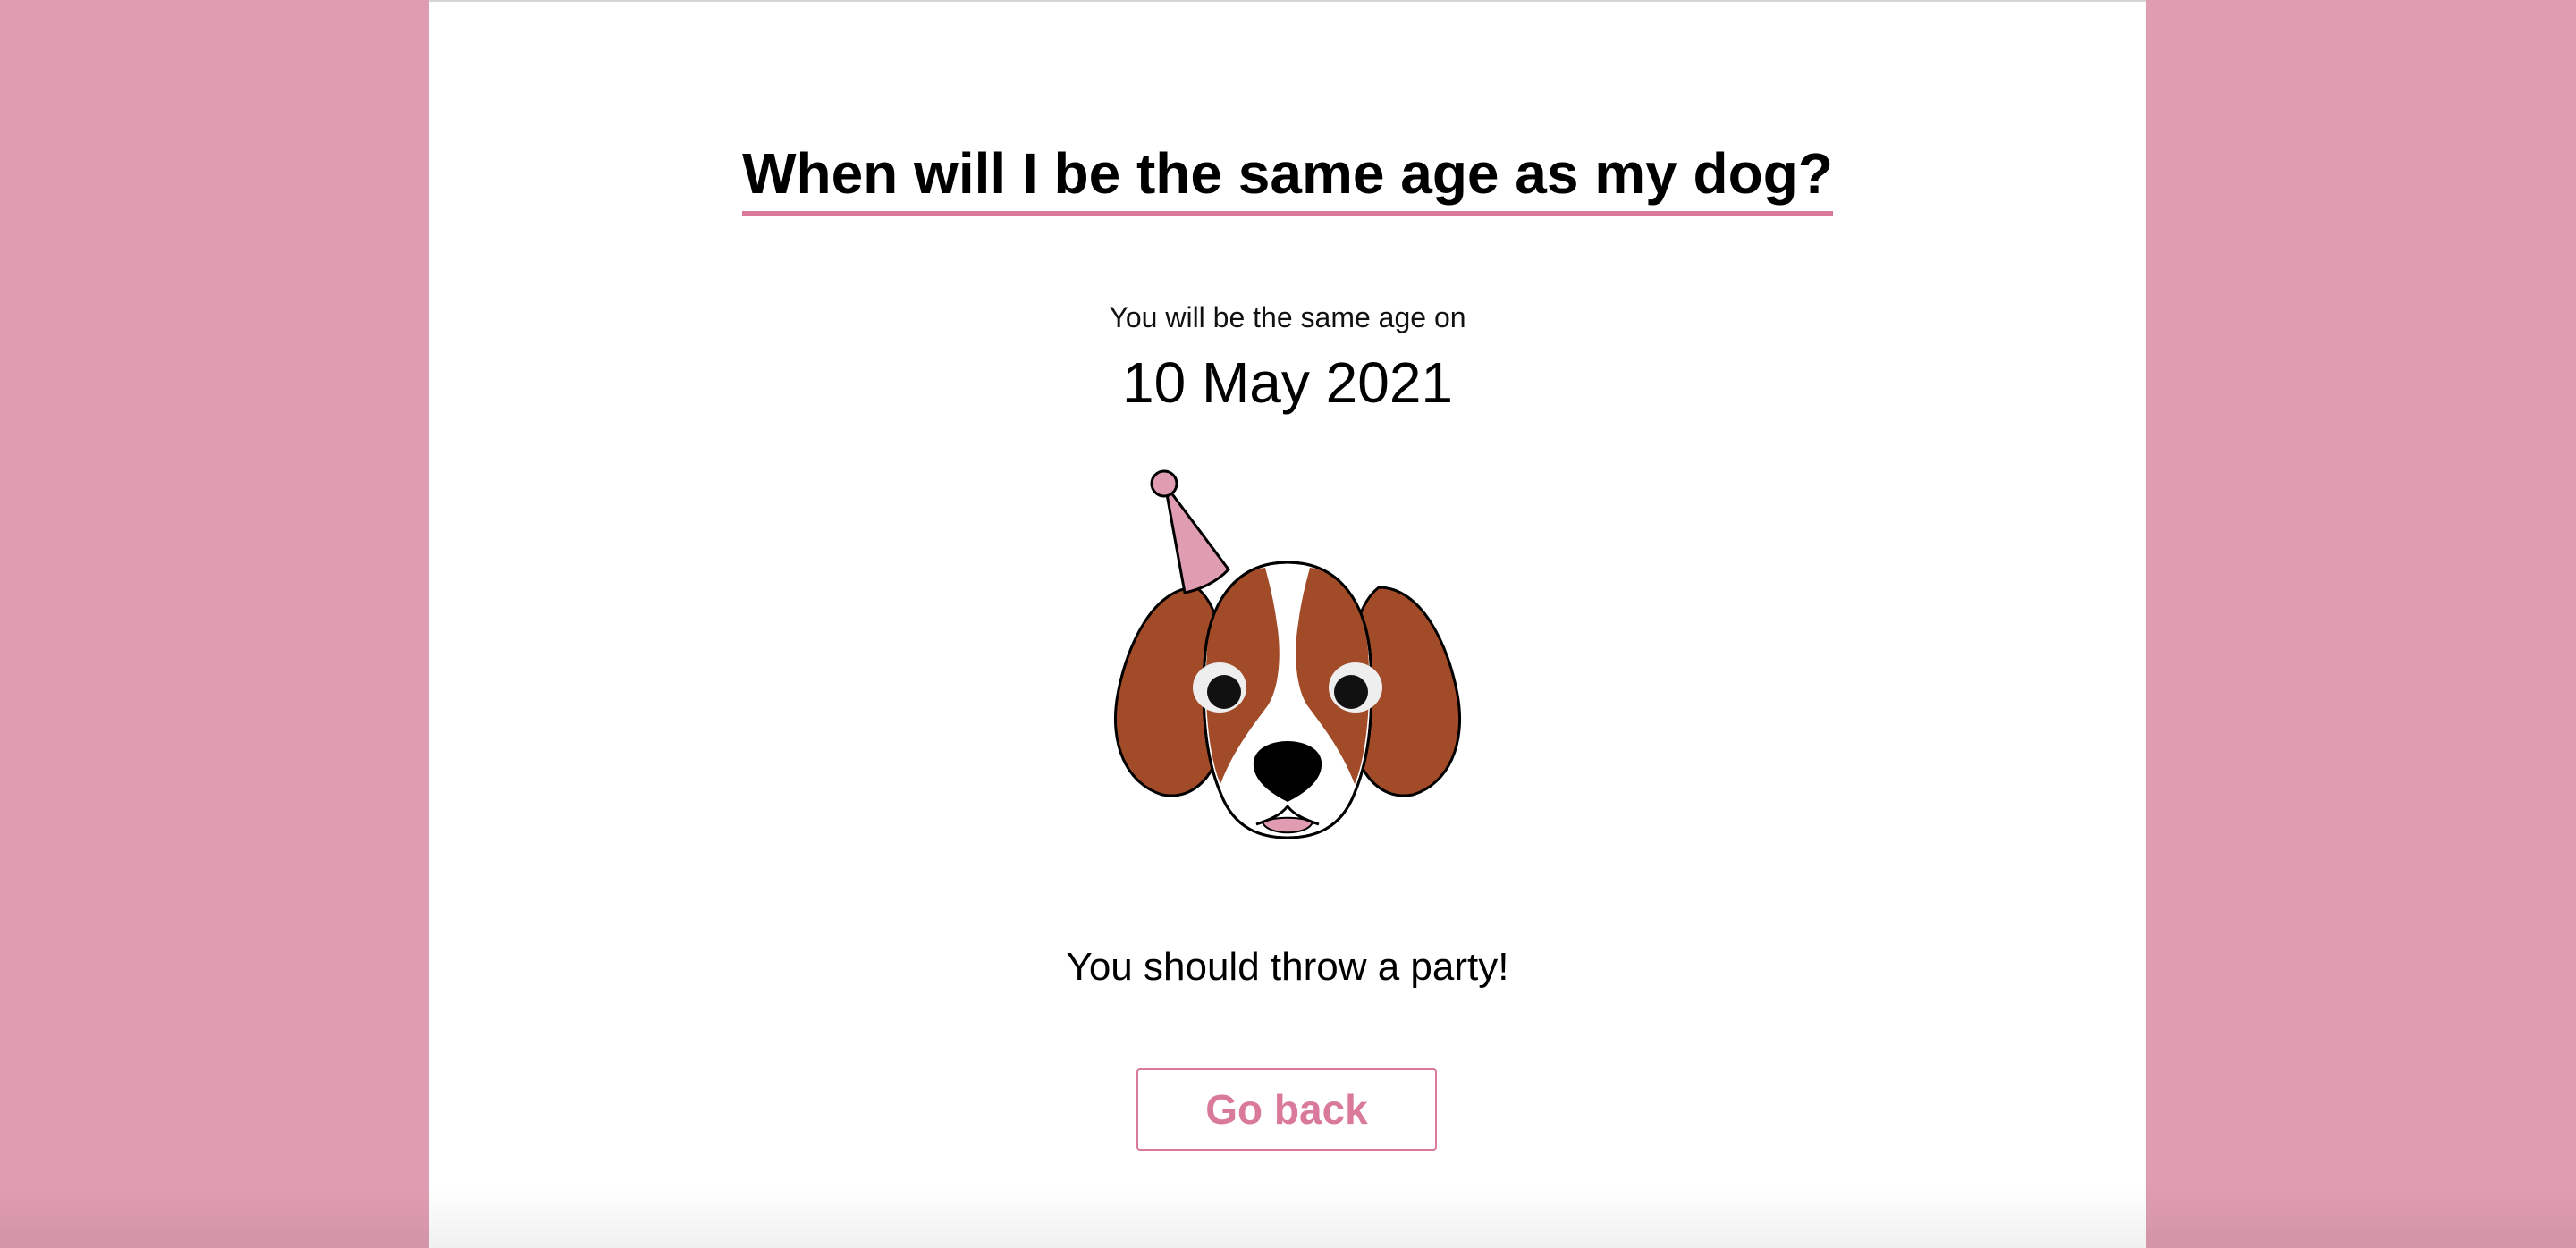 The height and width of the screenshot is (1248, 2576). Describe the element at coordinates (1196, 539) in the screenshot. I see `party-hat` at that location.